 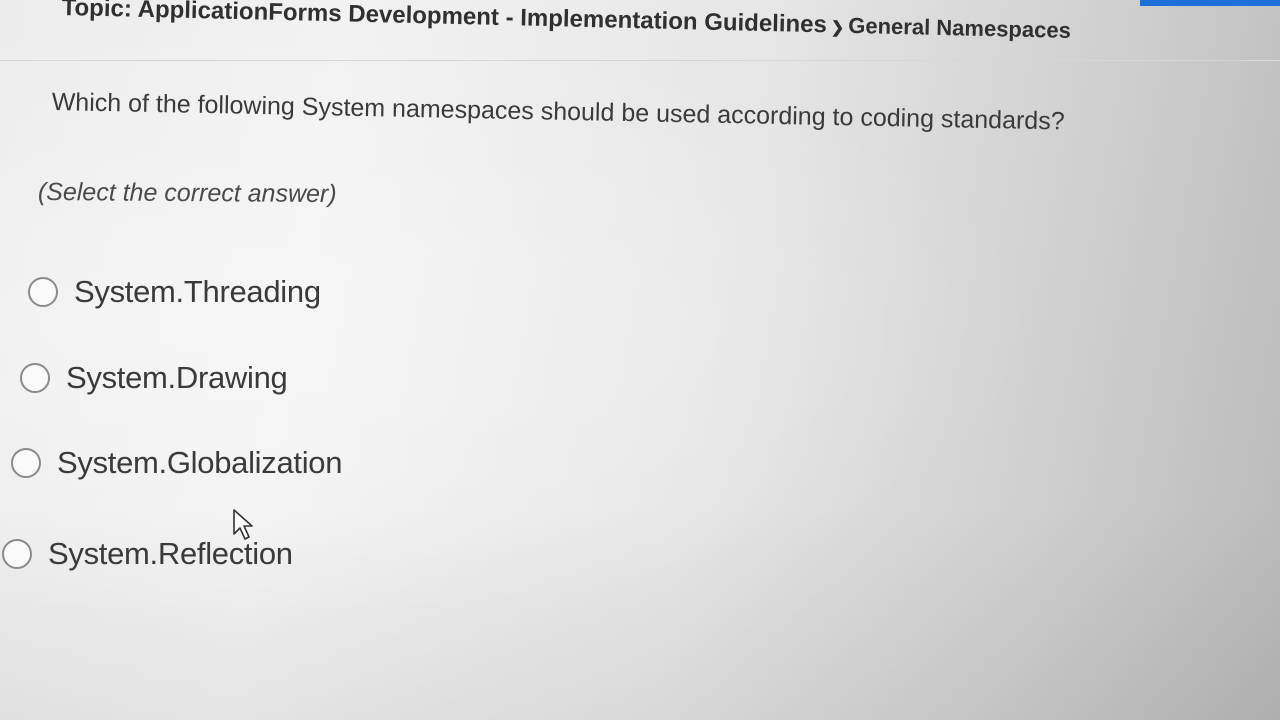 What do you see at coordinates (187, 193) in the screenshot?
I see `answer-instruction: (Select the correct answer)` at bounding box center [187, 193].